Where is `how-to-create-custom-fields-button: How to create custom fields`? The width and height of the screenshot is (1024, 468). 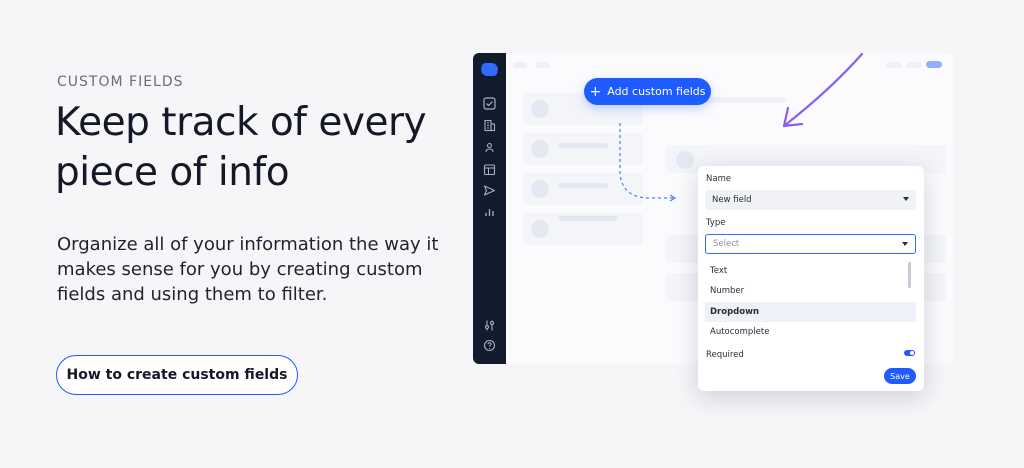
how-to-create-custom-fields-button: How to create custom fields is located at coordinates (177, 375).